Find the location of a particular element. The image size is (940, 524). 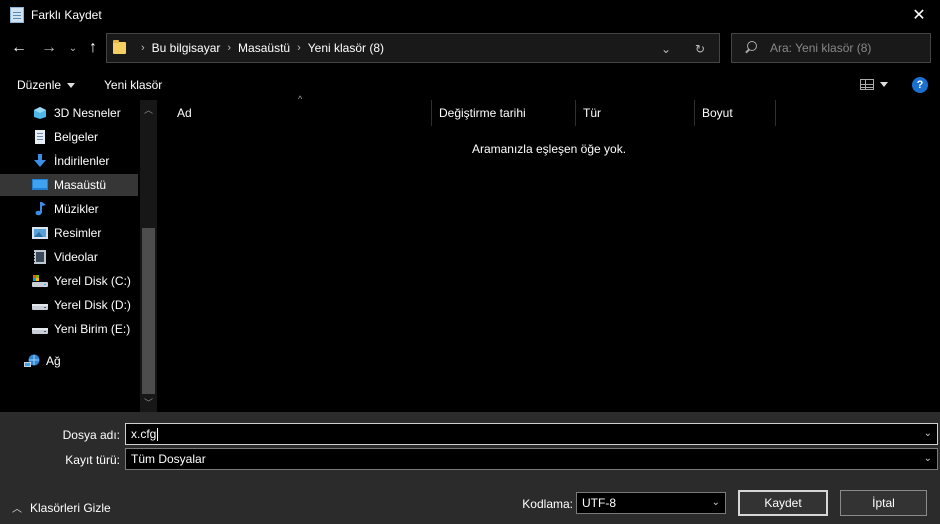

music-icon is located at coordinates (40, 209).